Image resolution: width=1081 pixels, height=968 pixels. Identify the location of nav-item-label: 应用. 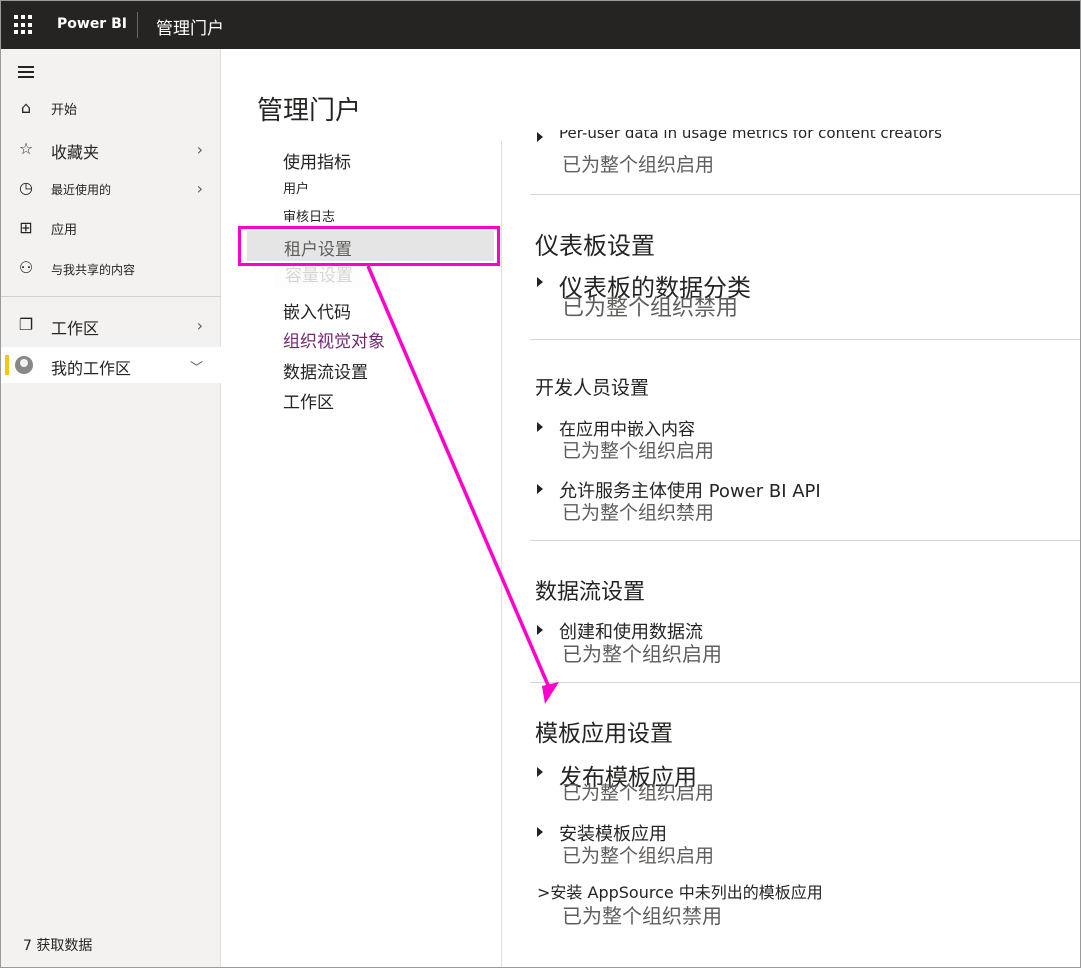
(64, 230).